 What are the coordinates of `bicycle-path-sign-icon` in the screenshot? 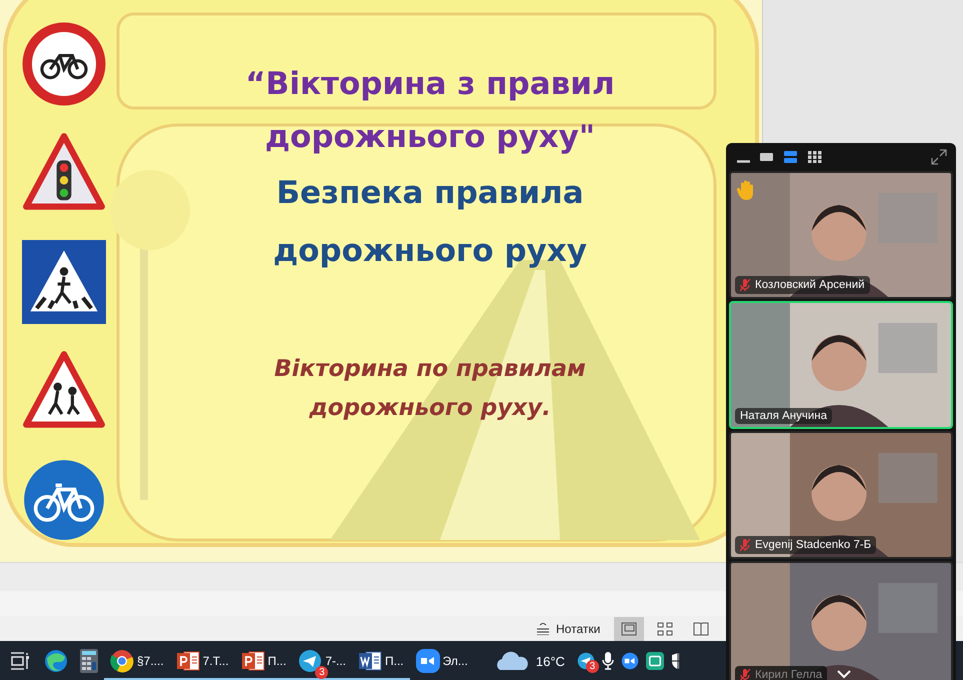 It's located at (64, 500).